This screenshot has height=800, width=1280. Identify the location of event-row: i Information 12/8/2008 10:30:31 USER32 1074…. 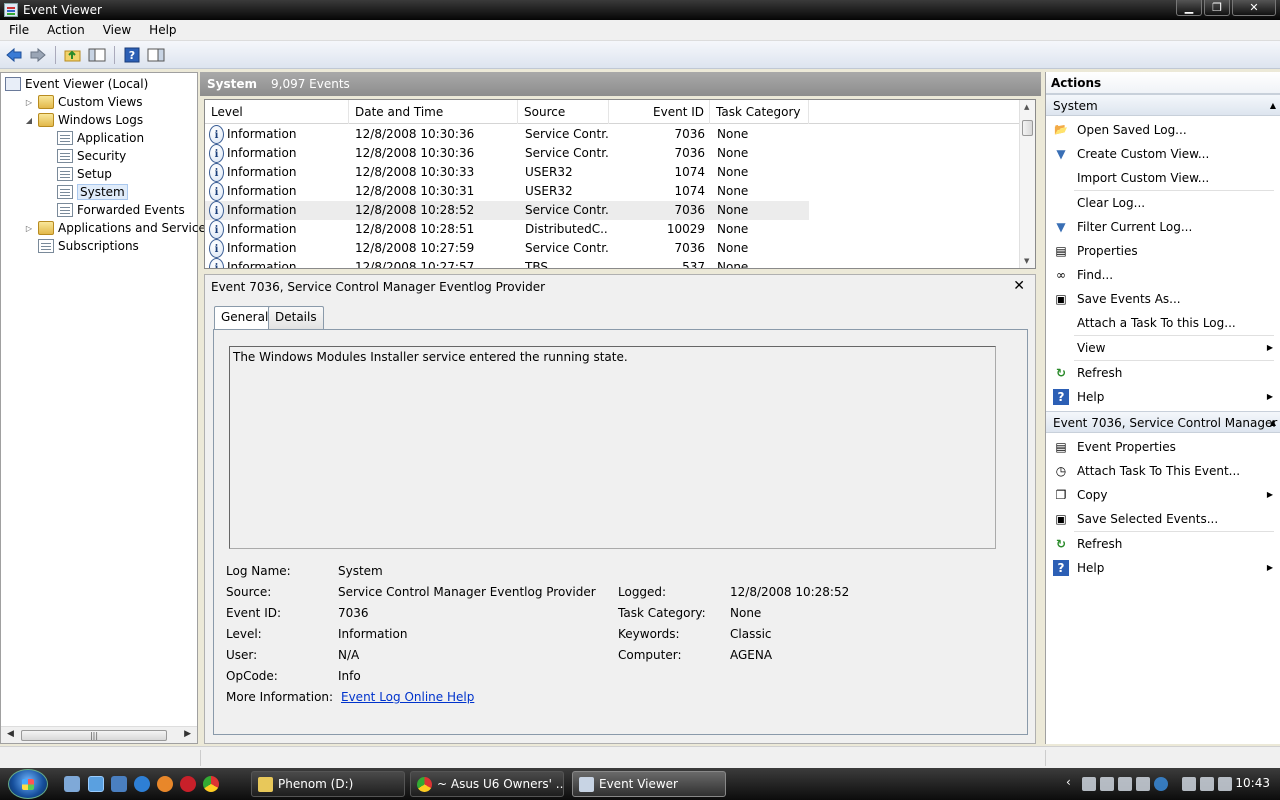
(507, 191).